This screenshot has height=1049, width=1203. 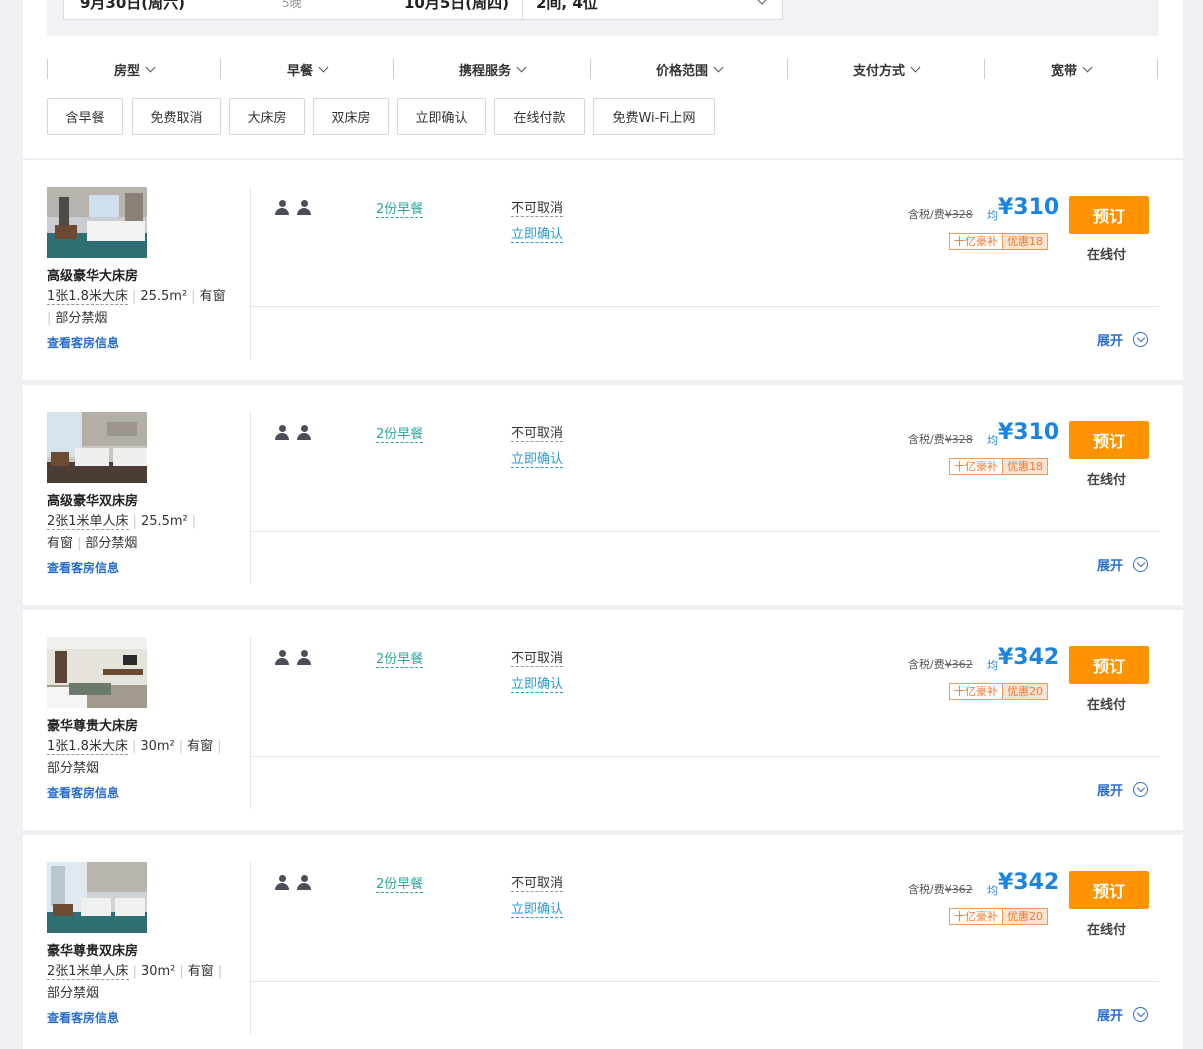 What do you see at coordinates (654, 116) in the screenshot?
I see `tag-free-wifi: 免费Wi-Fi上网` at bounding box center [654, 116].